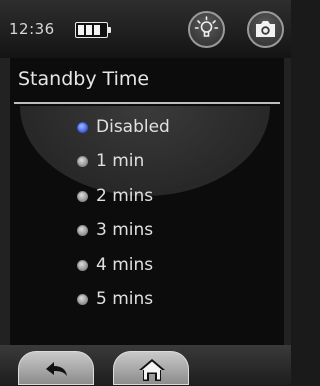 Image resolution: width=320 pixels, height=386 pixels. I want to click on back-button, so click(56, 368).